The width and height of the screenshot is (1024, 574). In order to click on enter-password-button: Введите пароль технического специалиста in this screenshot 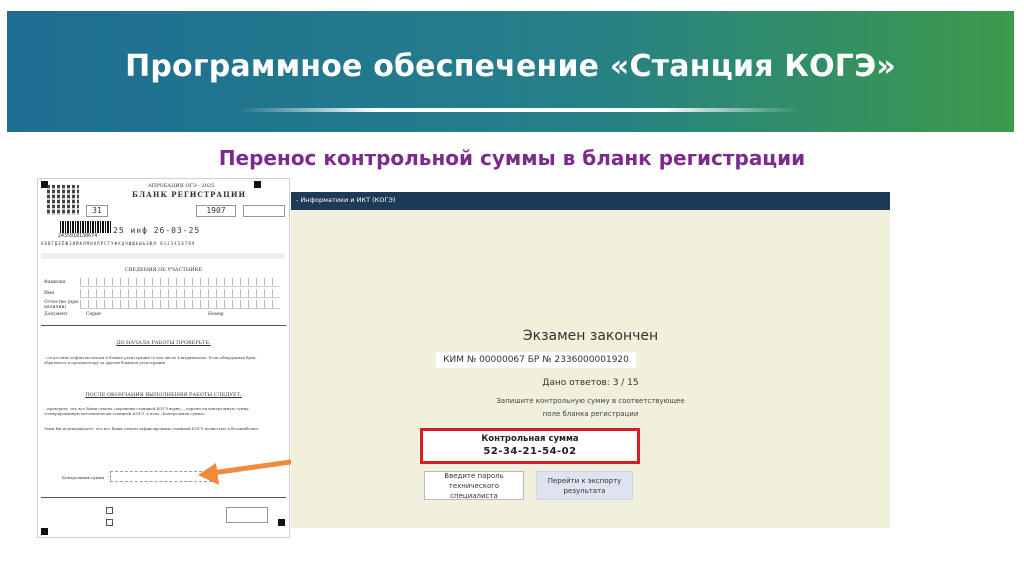, I will do `click(474, 485)`.